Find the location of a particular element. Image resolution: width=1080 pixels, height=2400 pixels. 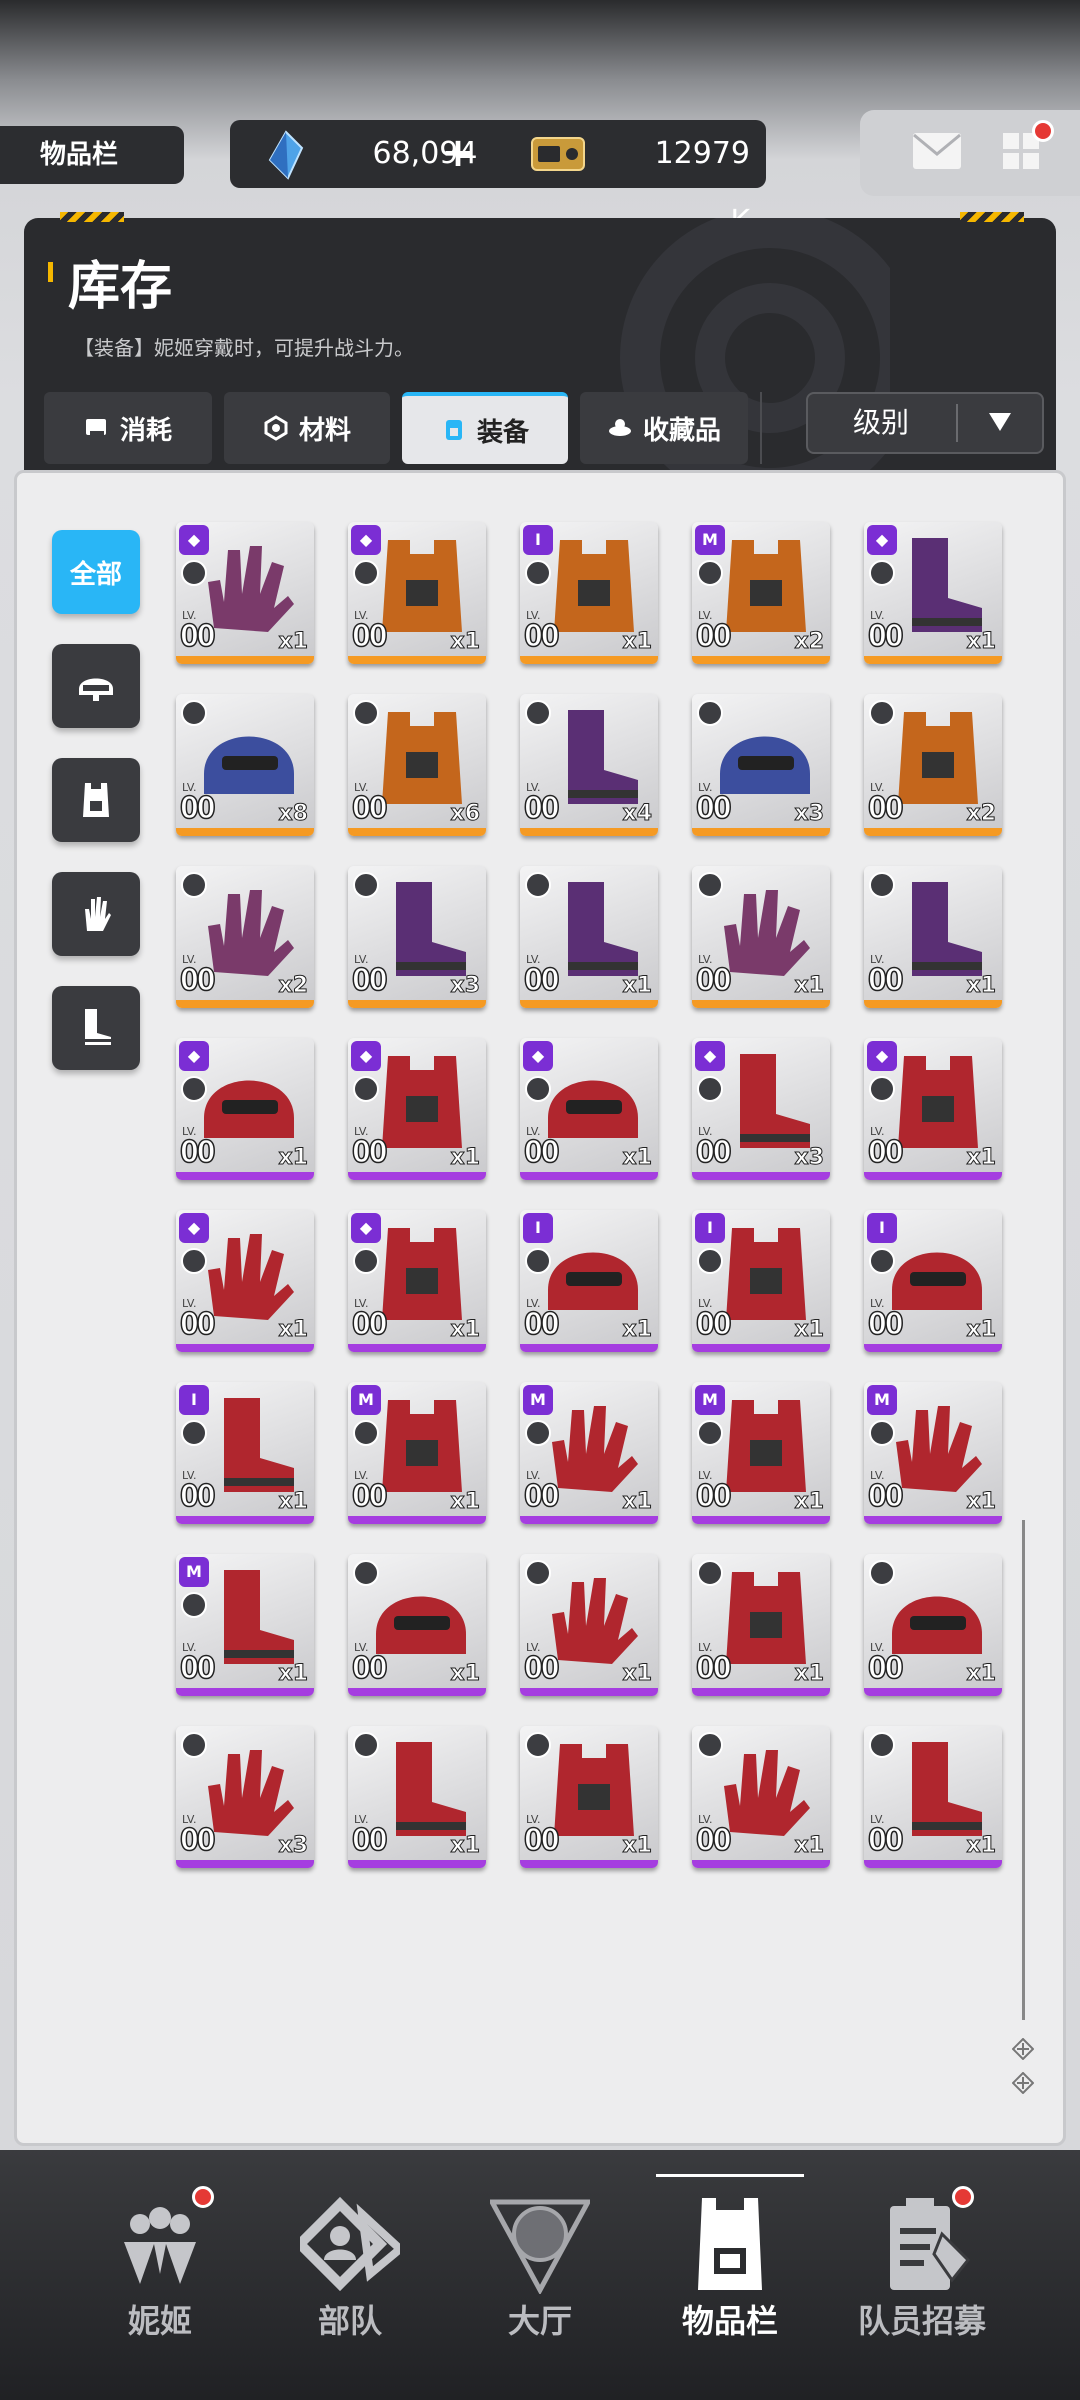

tab-materials: 材料 is located at coordinates (307, 428).